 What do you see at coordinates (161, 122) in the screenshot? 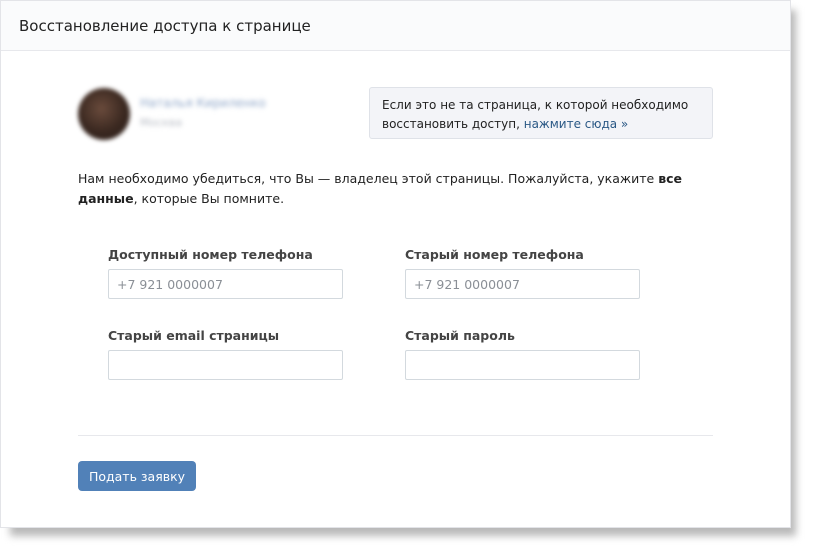
I see `profile-subtitle: Москва` at bounding box center [161, 122].